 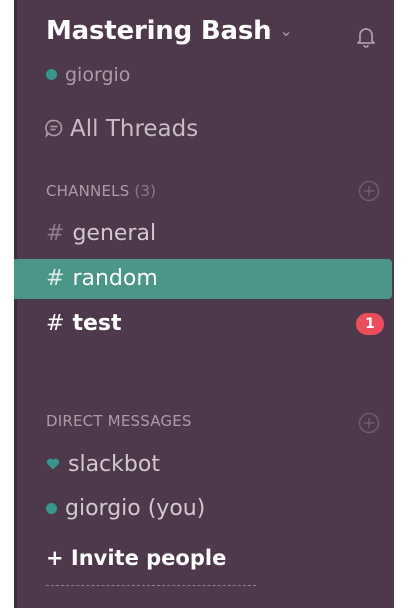 What do you see at coordinates (53, 464) in the screenshot?
I see `heart-icon` at bounding box center [53, 464].